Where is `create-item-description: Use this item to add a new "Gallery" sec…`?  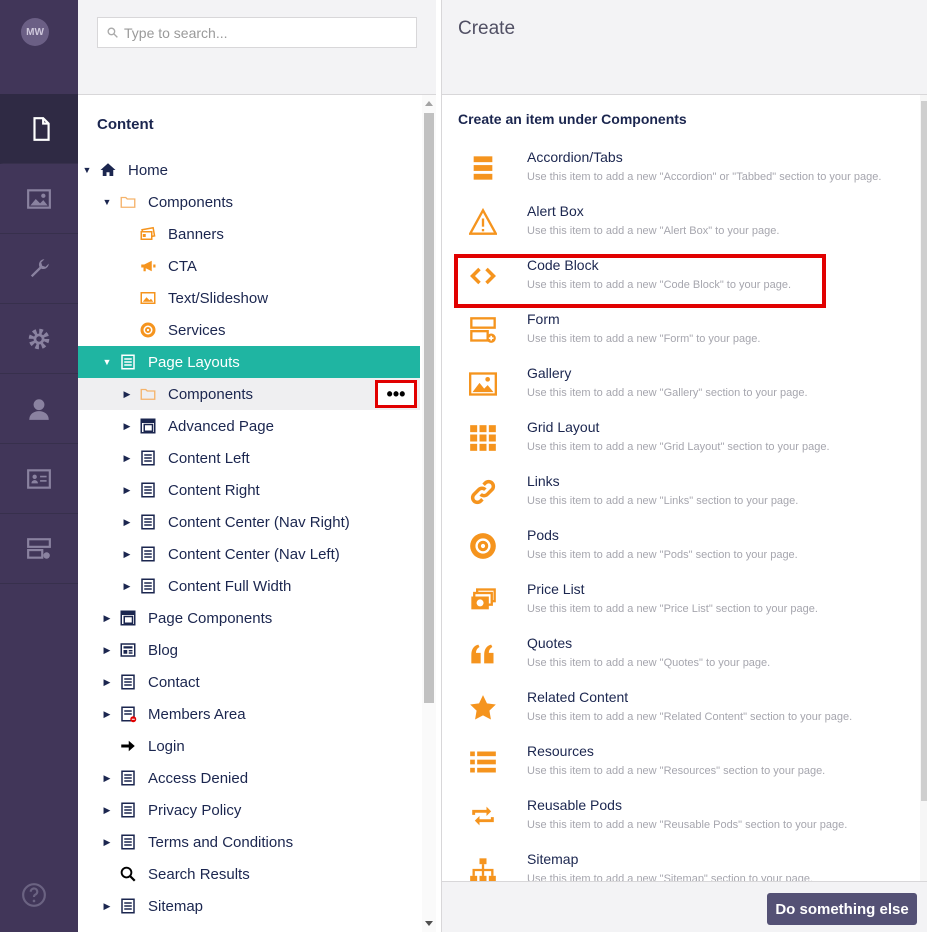 create-item-description: Use this item to add a new "Gallery" sec… is located at coordinates (667, 393).